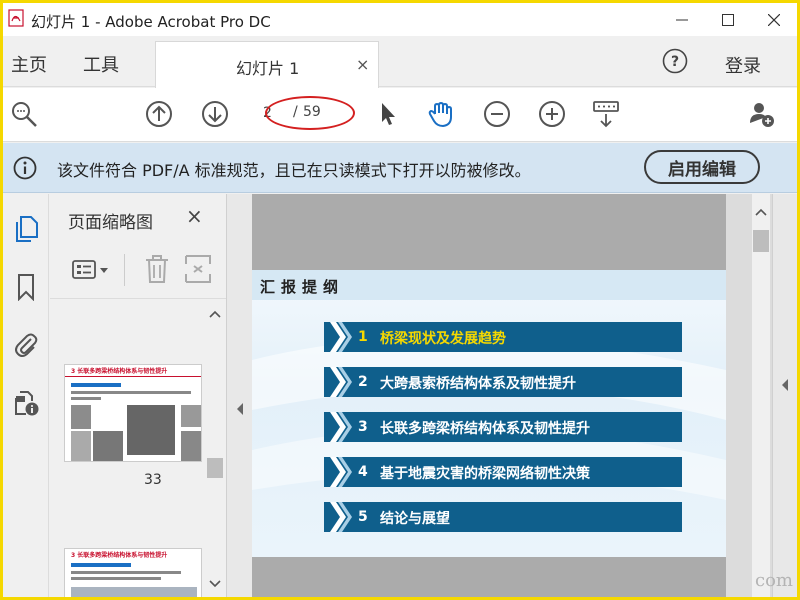  What do you see at coordinates (489, 285) in the screenshot?
I see `slide-header: 汇报提纲` at bounding box center [489, 285].